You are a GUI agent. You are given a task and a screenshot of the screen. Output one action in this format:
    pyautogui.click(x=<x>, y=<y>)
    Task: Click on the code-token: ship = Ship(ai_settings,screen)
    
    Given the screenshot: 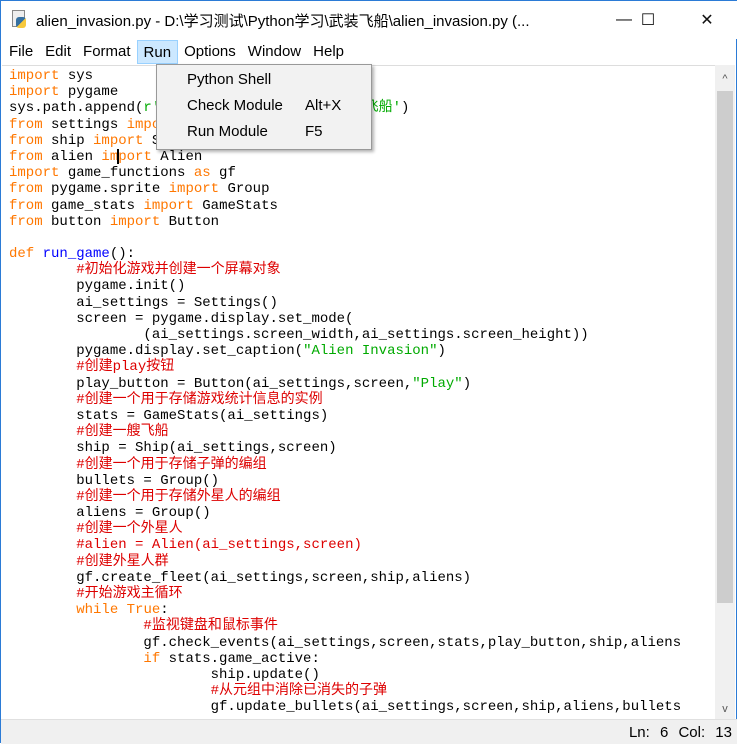 What is the action you would take?
    pyautogui.click(x=173, y=448)
    